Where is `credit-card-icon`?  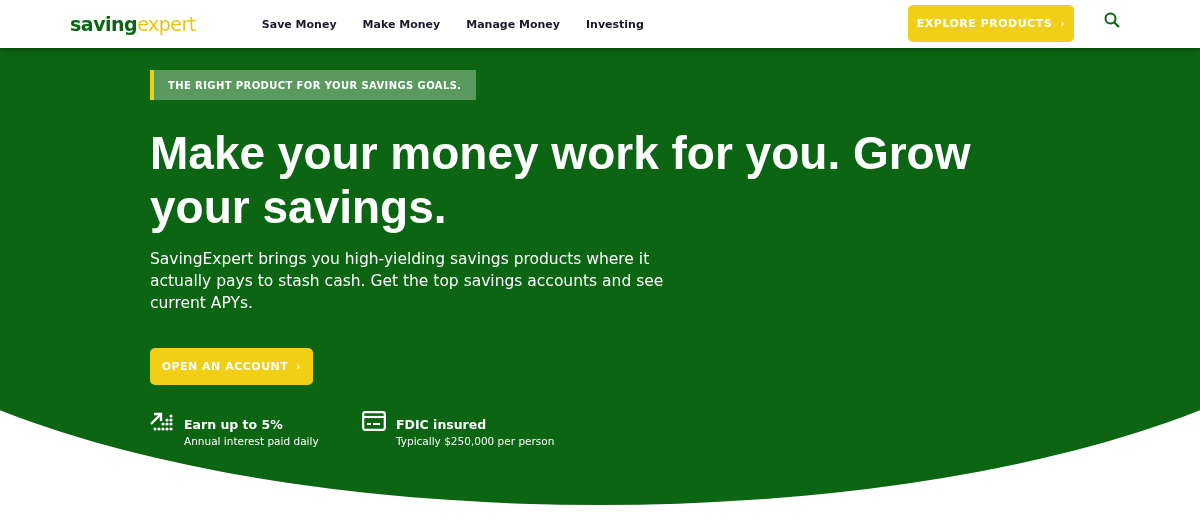 credit-card-icon is located at coordinates (374, 421).